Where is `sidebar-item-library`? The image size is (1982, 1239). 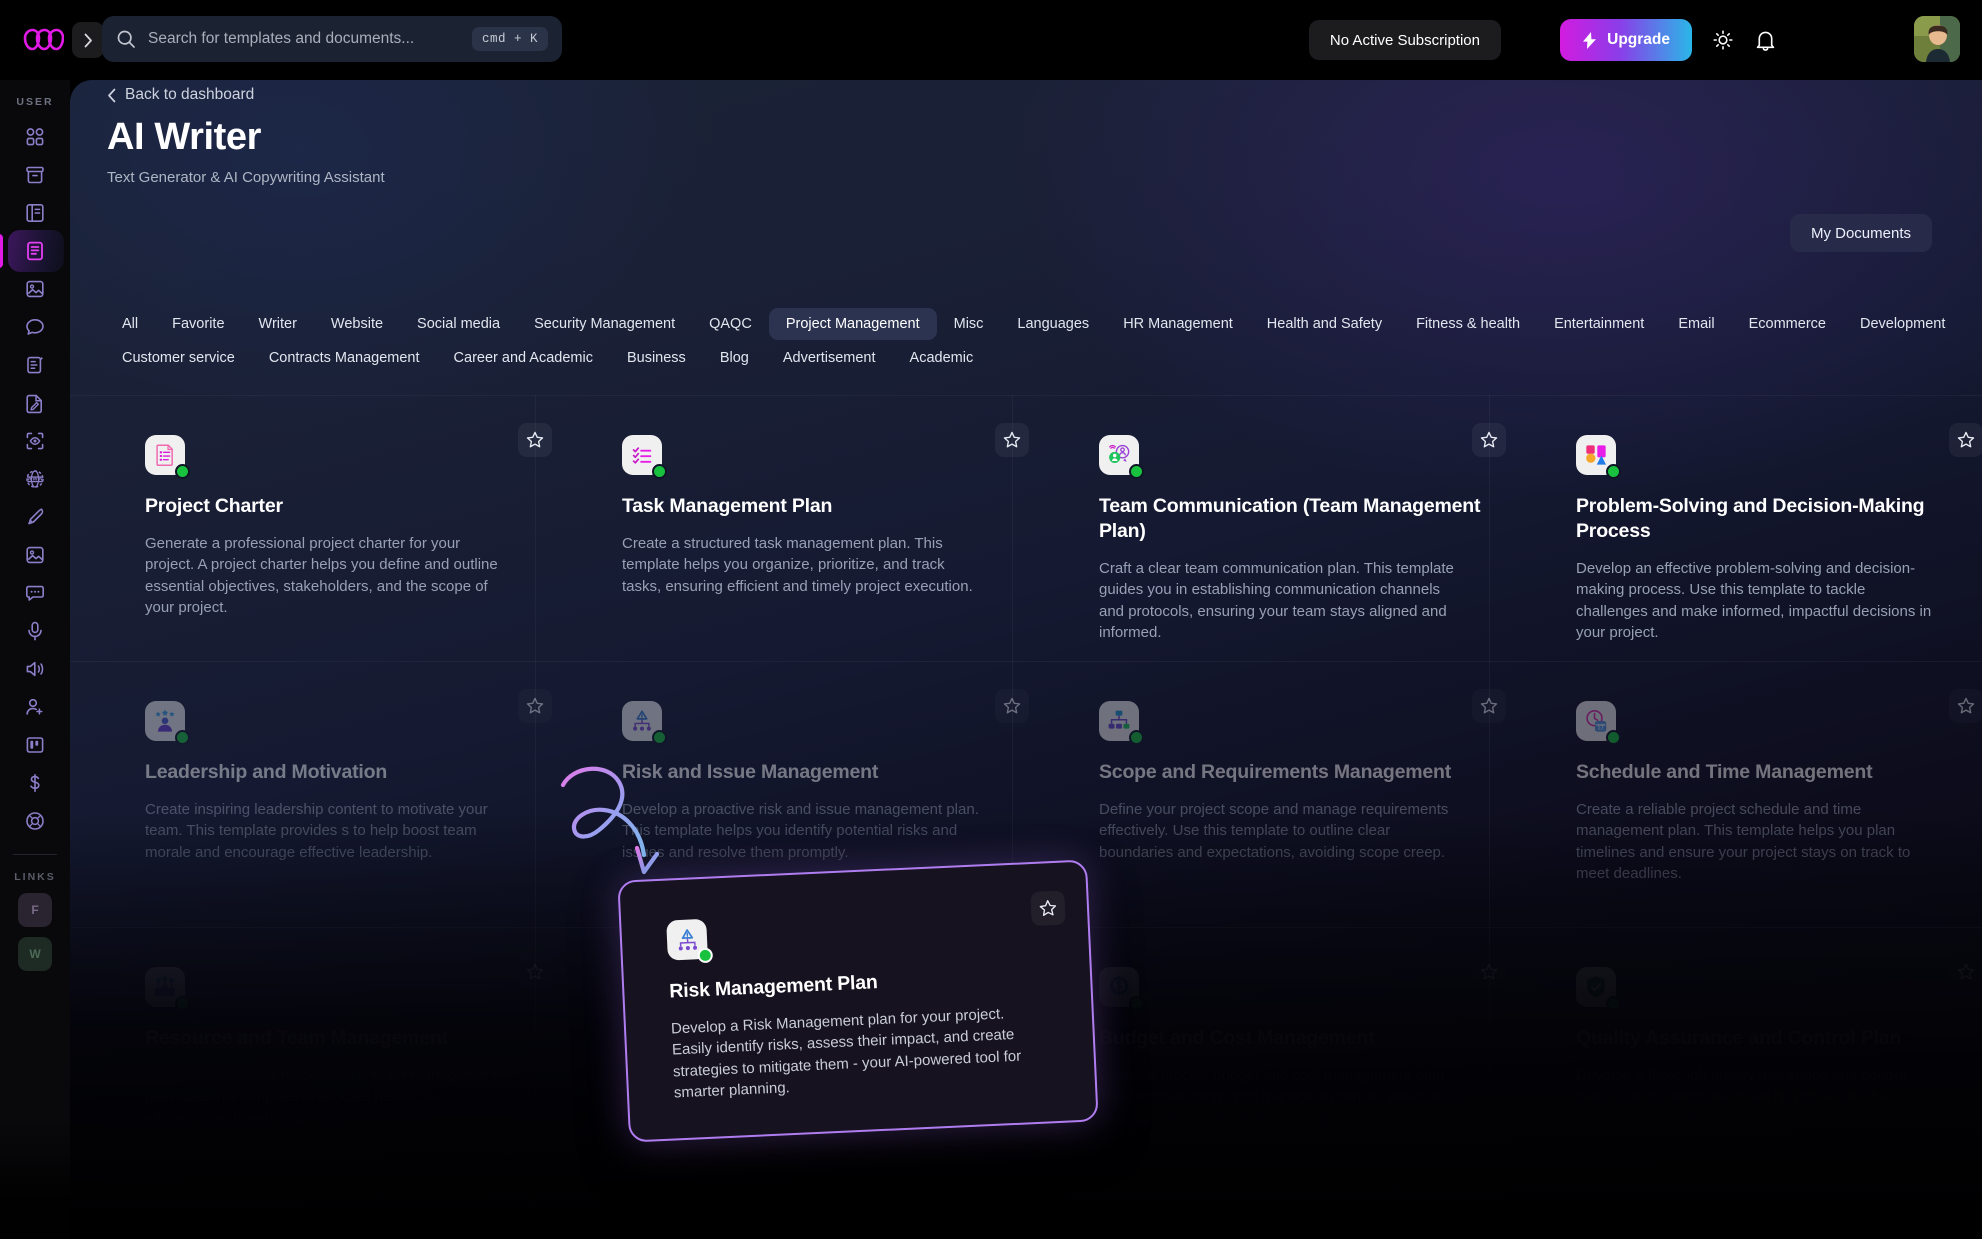 sidebar-item-library is located at coordinates (35, 213).